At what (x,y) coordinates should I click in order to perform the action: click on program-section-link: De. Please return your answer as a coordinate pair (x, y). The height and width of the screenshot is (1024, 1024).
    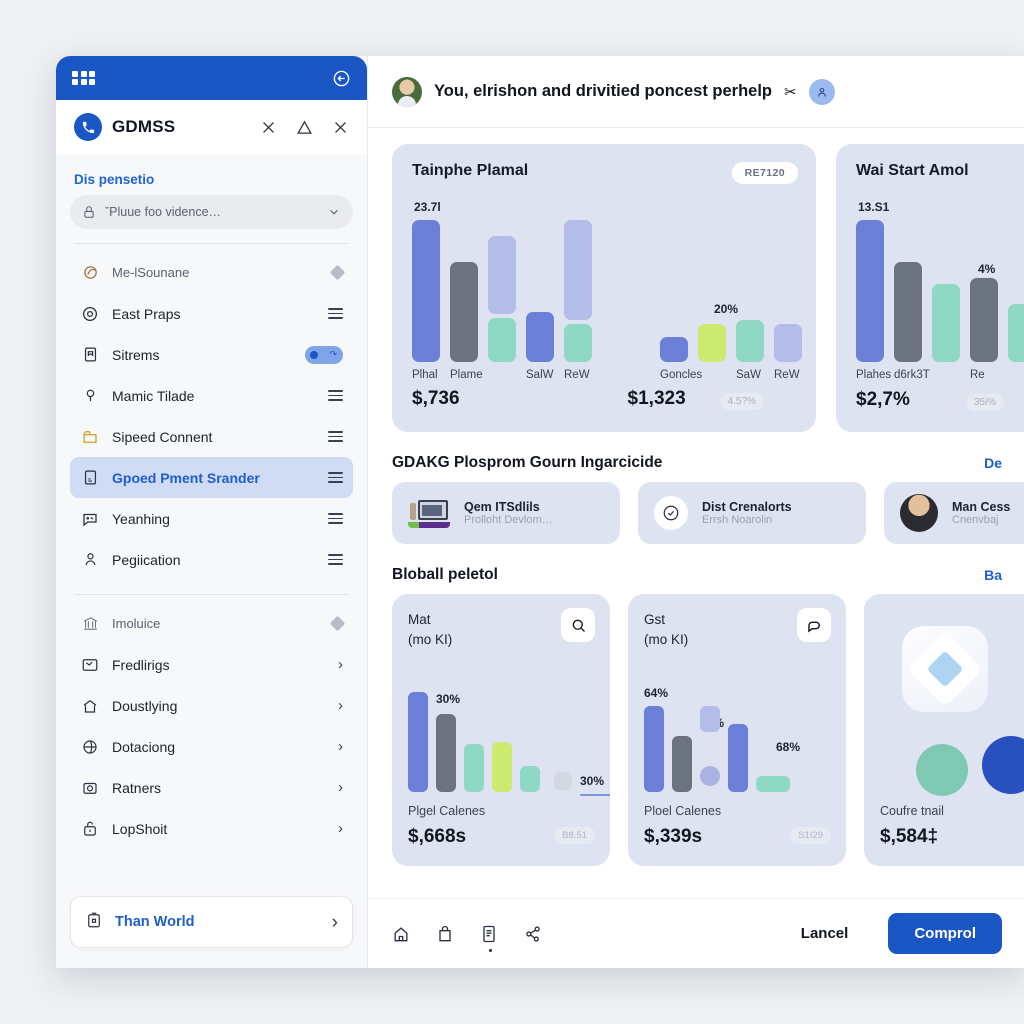
    Looking at the image, I should click on (994, 463).